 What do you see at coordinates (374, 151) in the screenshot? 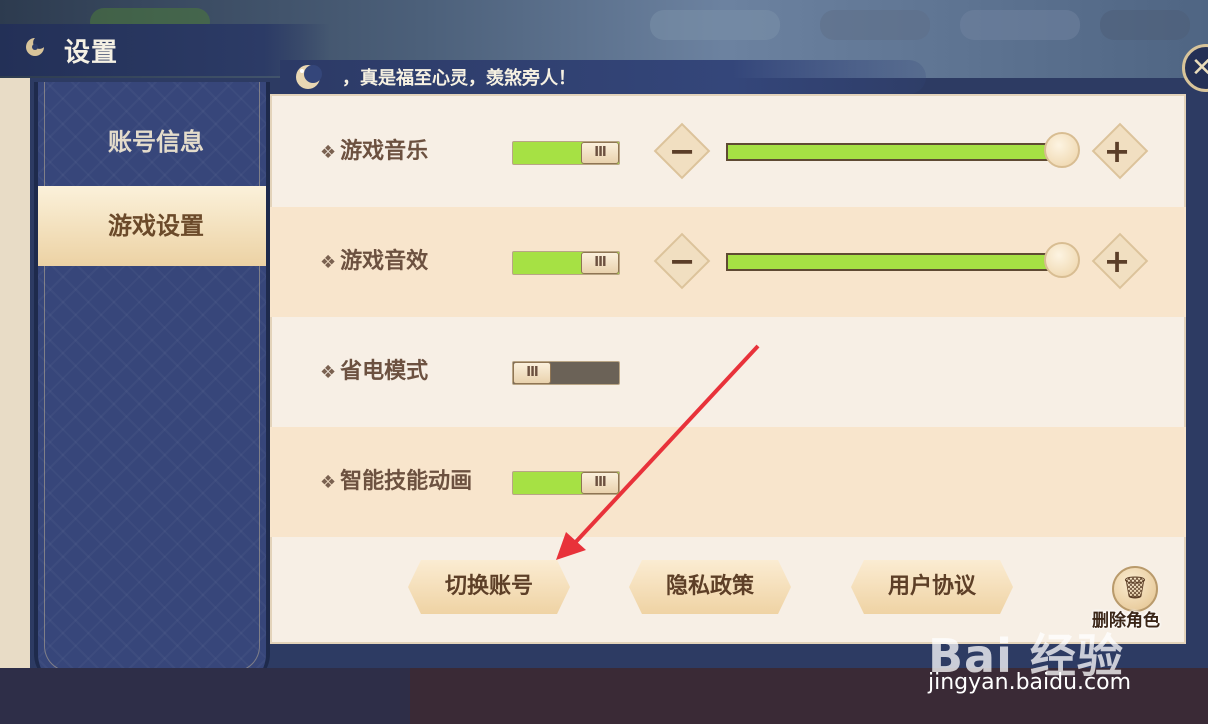
I see `setting-label: ❖ 游戏音乐` at bounding box center [374, 151].